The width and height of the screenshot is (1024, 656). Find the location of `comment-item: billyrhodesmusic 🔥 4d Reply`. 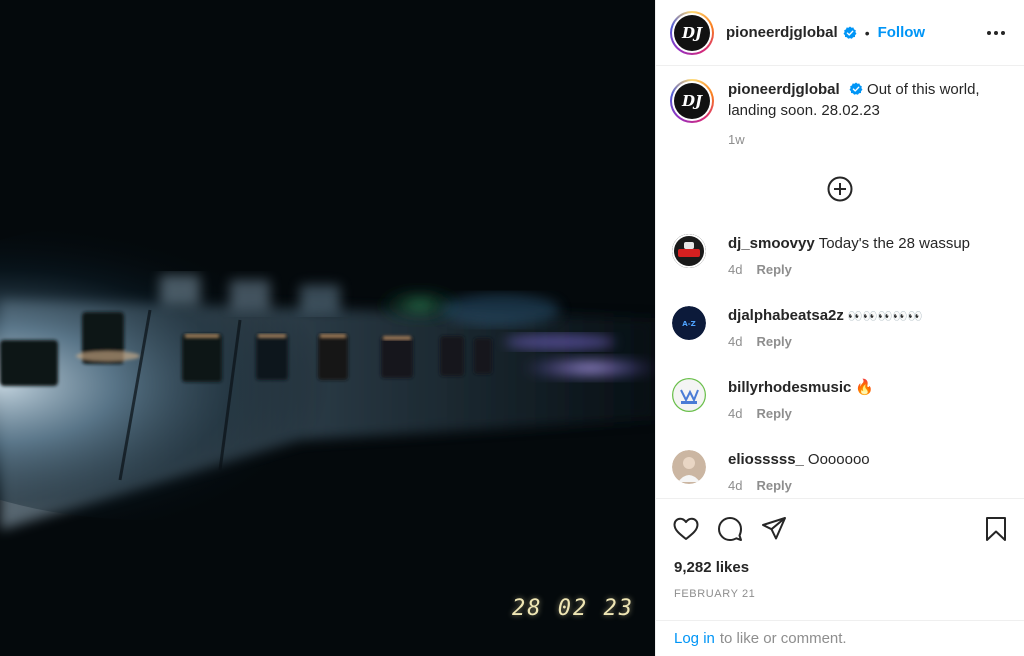

comment-item: billyrhodesmusic 🔥 4d Reply is located at coordinates (840, 399).